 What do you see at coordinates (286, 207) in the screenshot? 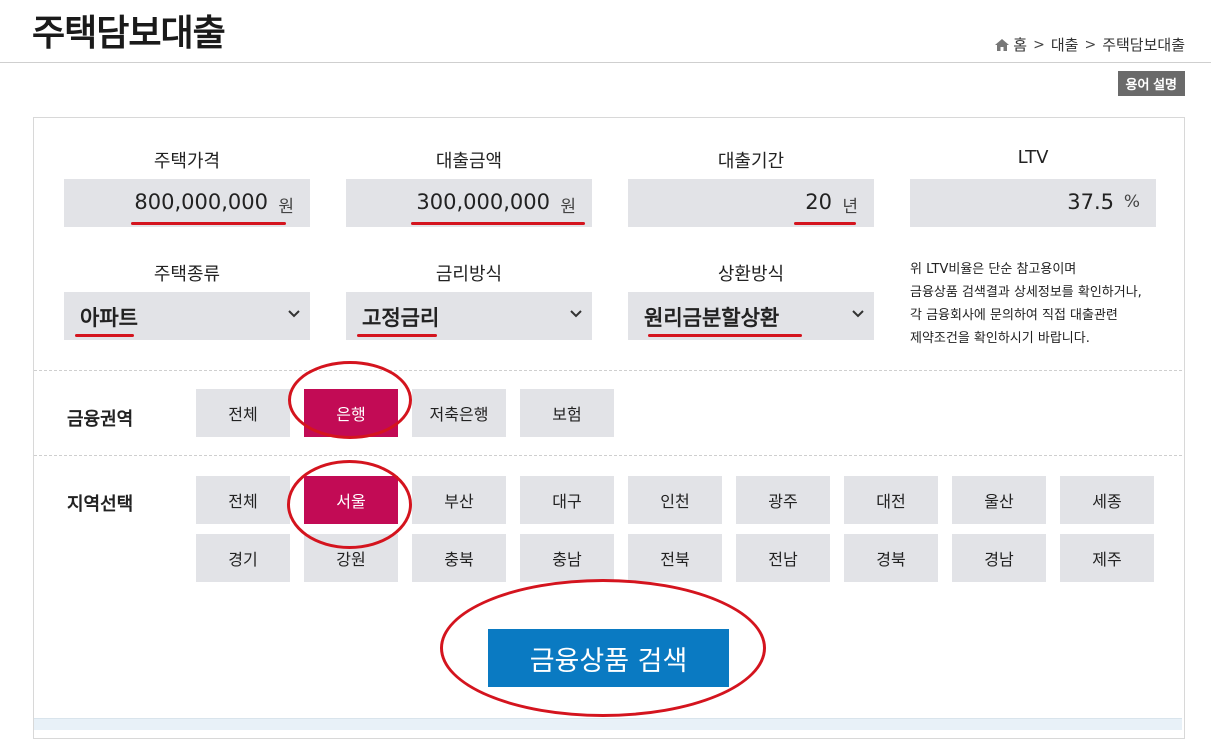
I see `house-price-unit: 원` at bounding box center [286, 207].